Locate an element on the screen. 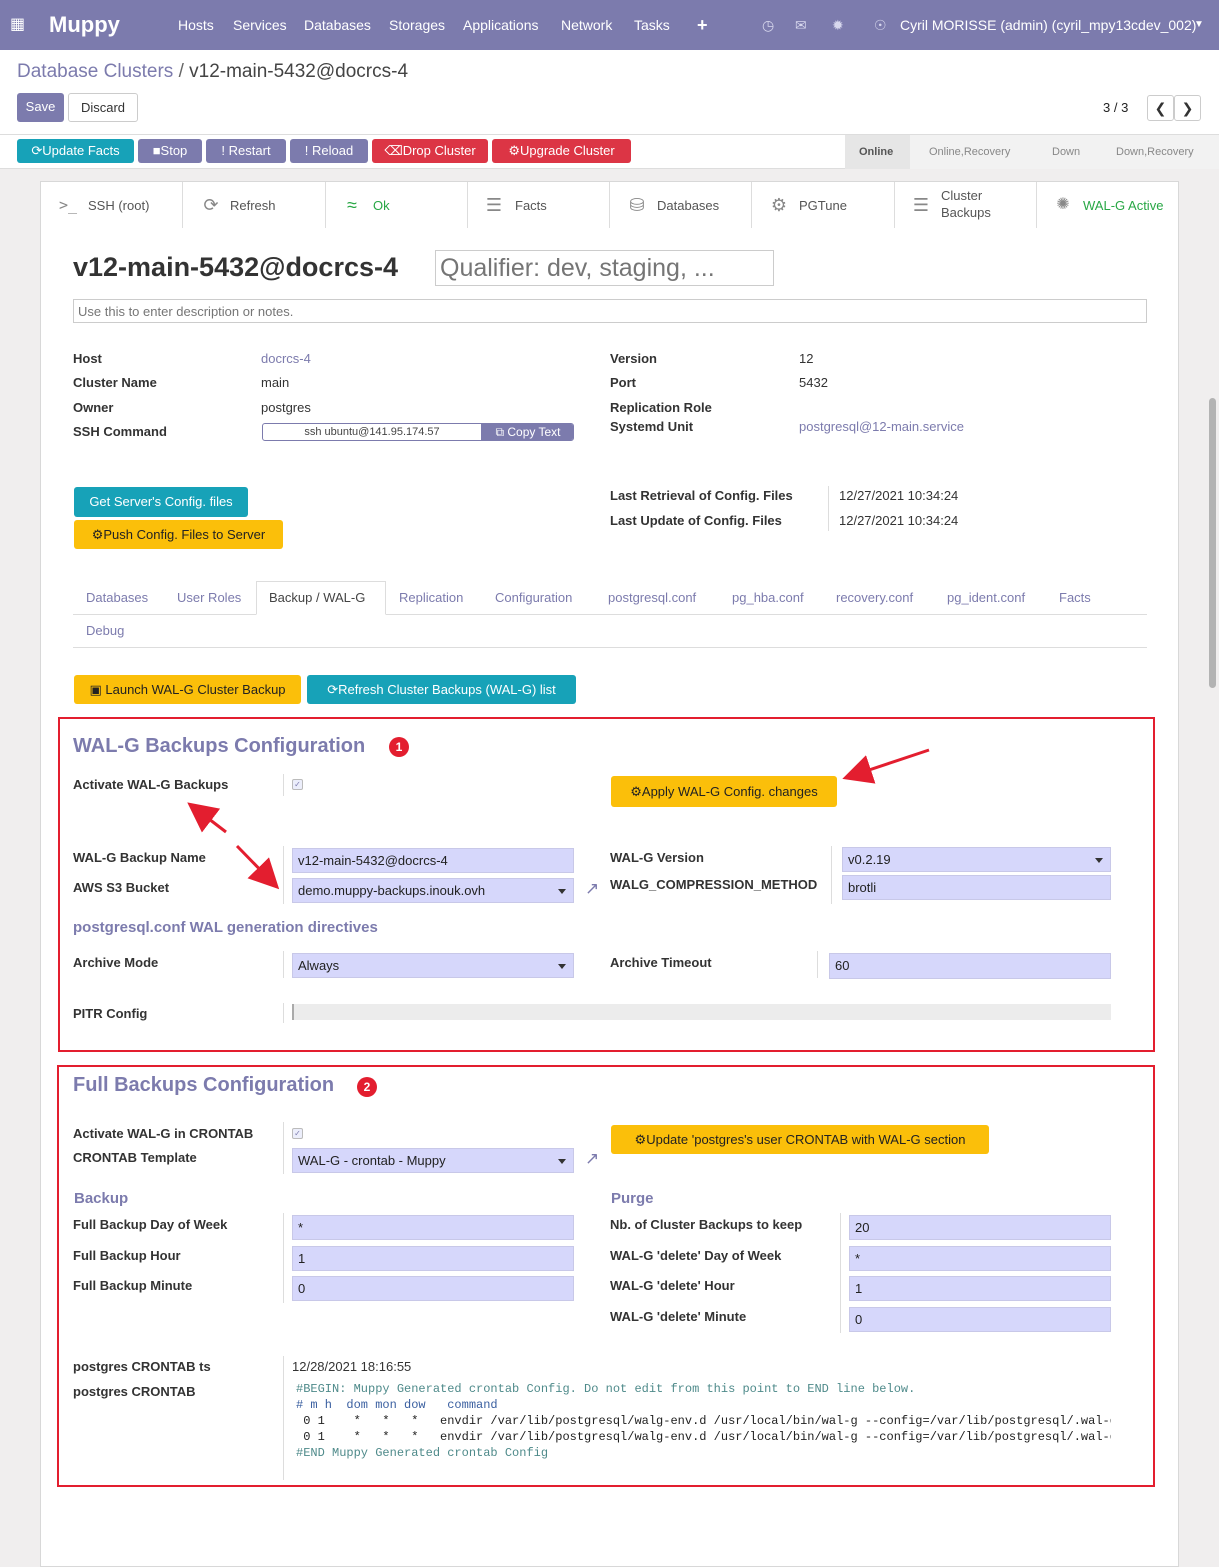  pgtune-stat-button: ⚙ PGTune is located at coordinates (823, 205).